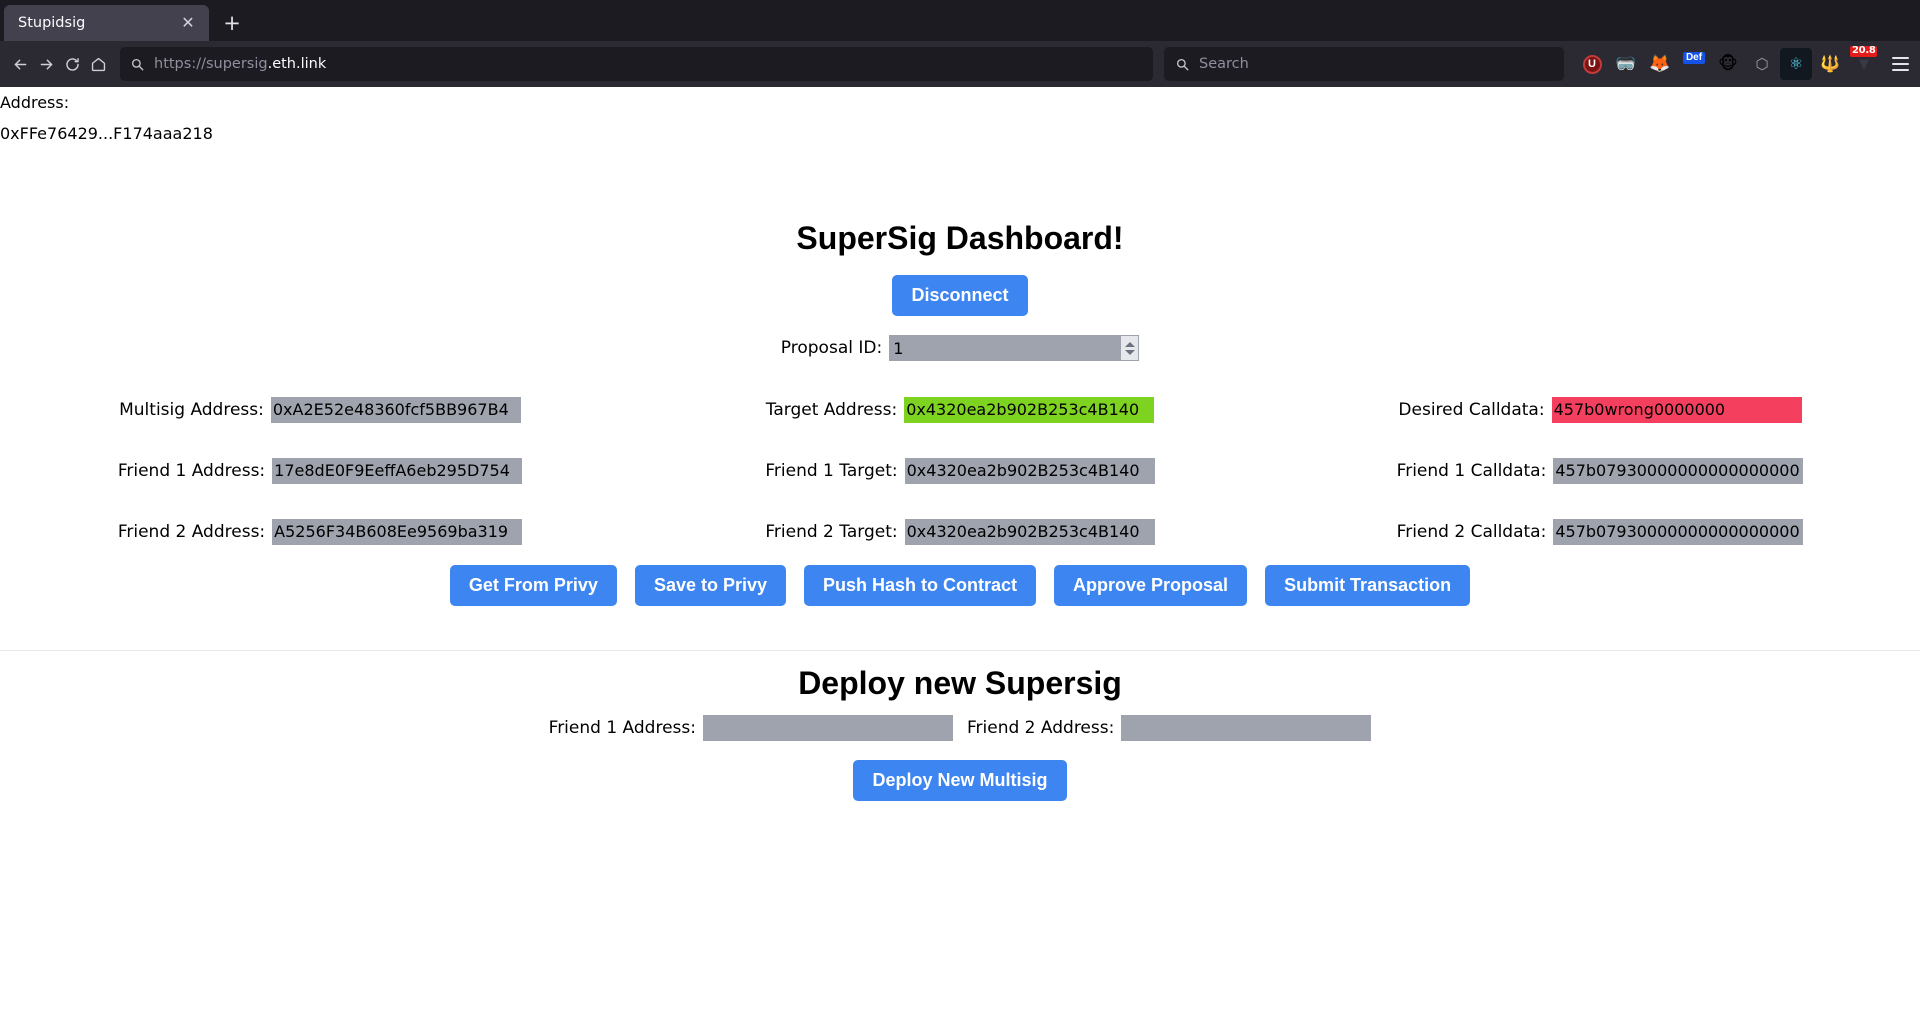 This screenshot has height=1018, width=1920. What do you see at coordinates (1678, 470) in the screenshot?
I see `friend-1-calldata-input` at bounding box center [1678, 470].